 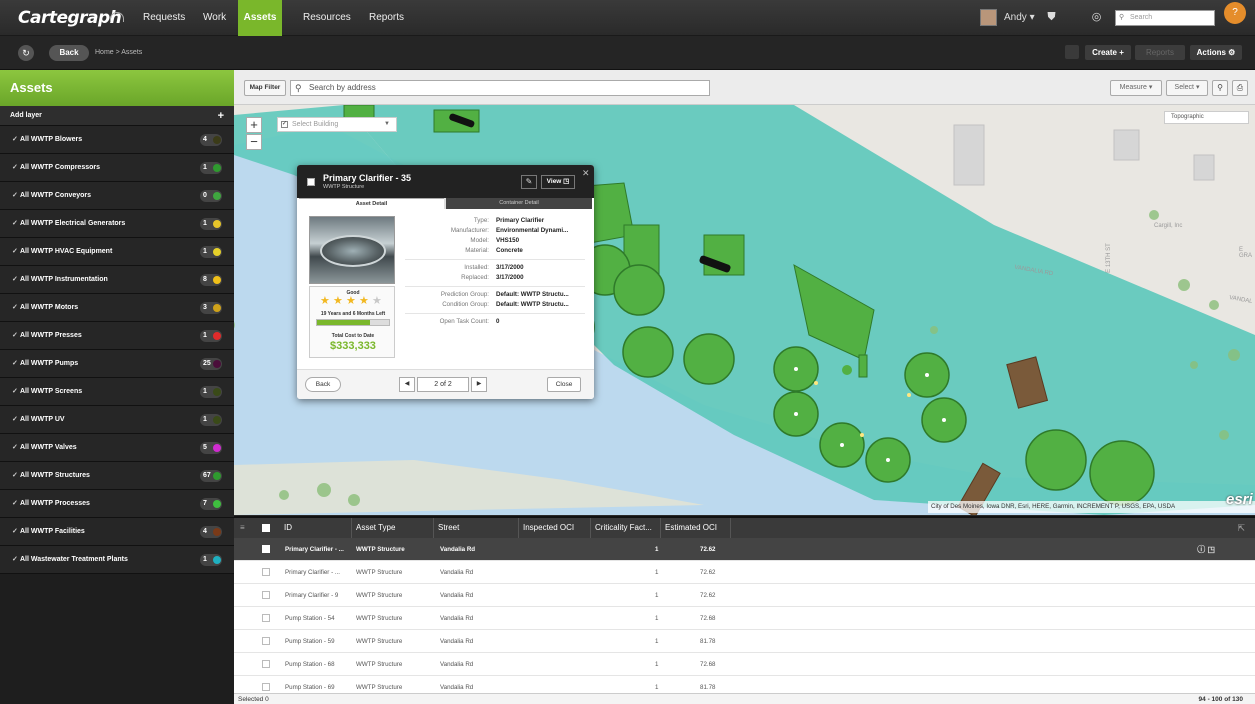 I want to click on breadcrumb: Home > Assets, so click(x=118, y=52).